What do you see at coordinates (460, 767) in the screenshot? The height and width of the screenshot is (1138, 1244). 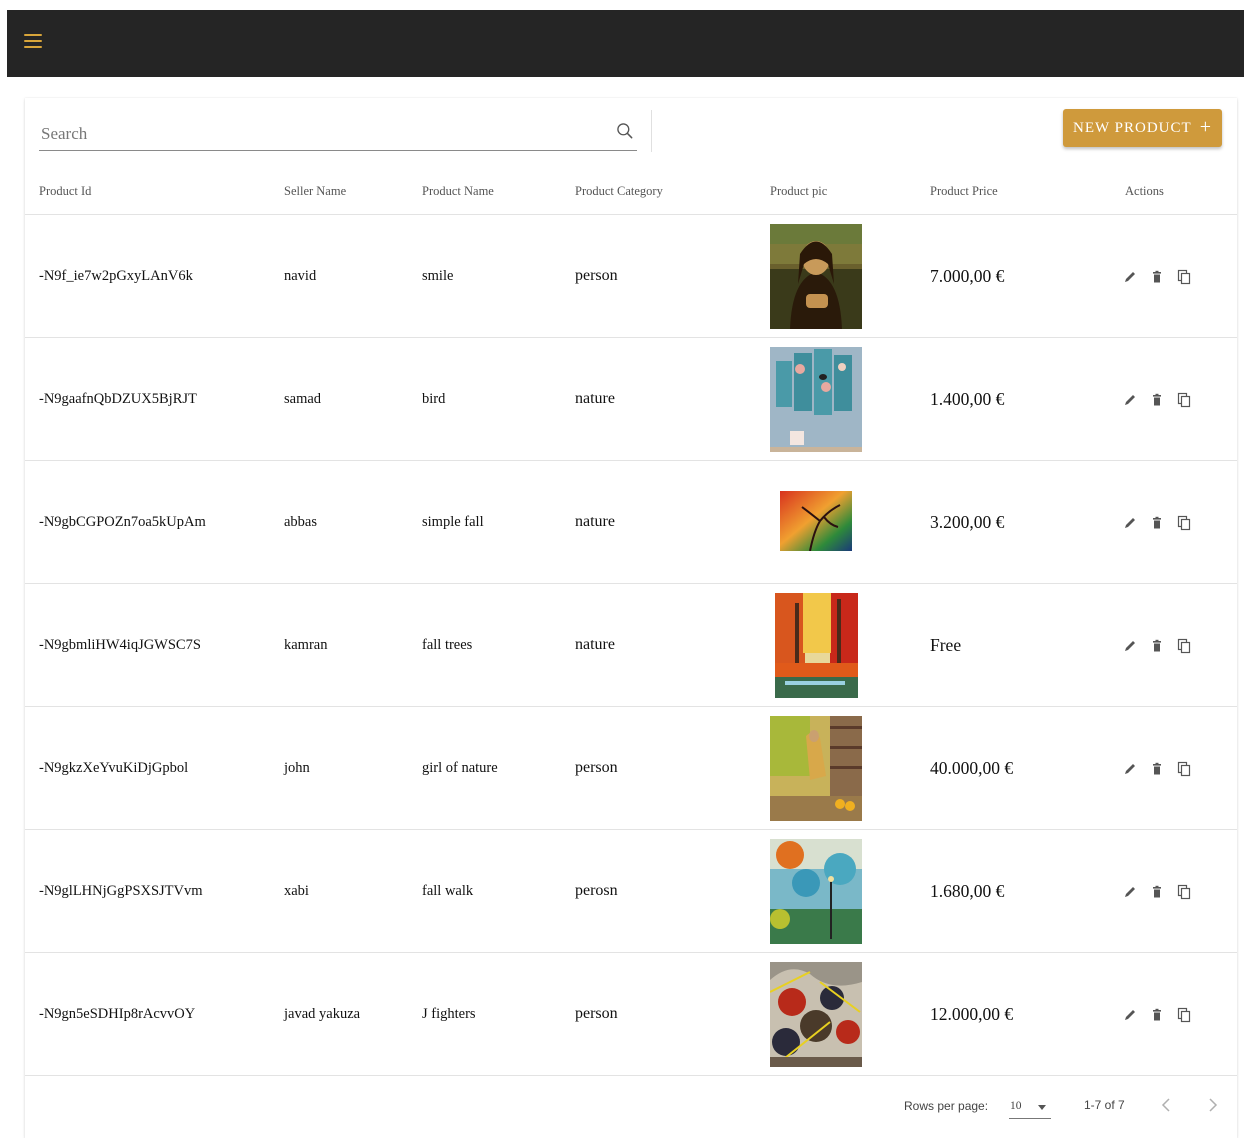 I see `product-name: girl of nature` at bounding box center [460, 767].